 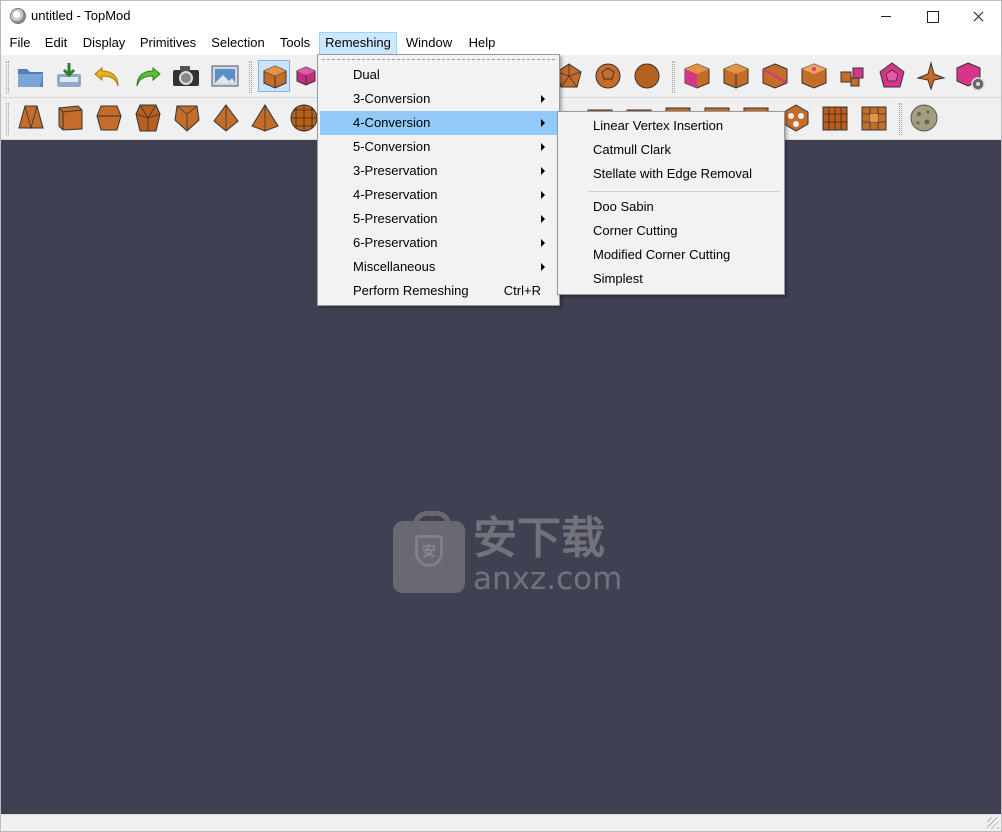 What do you see at coordinates (18, 16) in the screenshot?
I see `app-icon` at bounding box center [18, 16].